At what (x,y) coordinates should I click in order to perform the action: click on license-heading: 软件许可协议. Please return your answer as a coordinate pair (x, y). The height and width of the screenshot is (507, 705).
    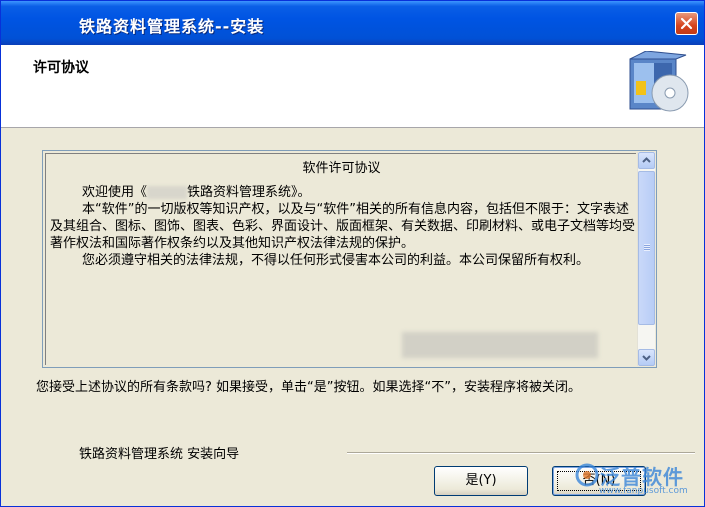
    Looking at the image, I should click on (341, 168).